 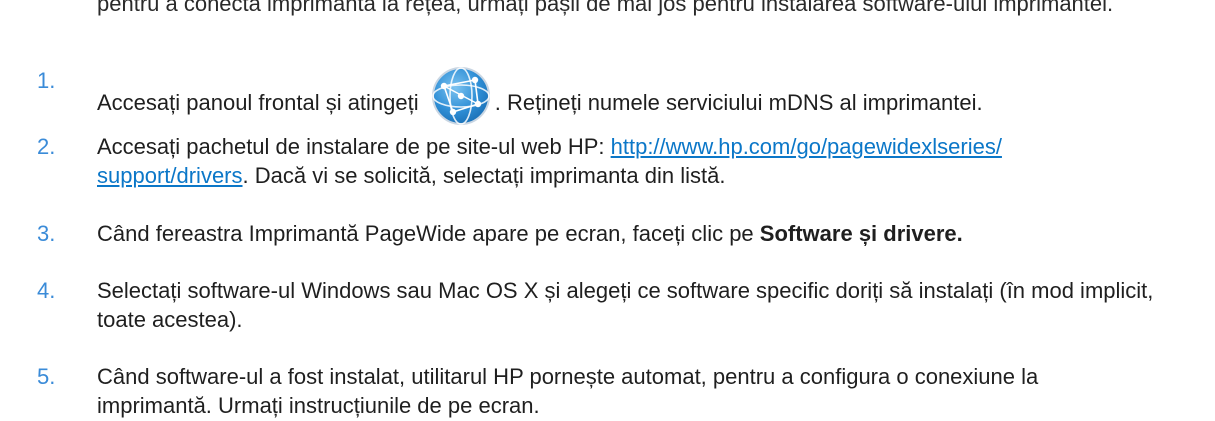 What do you see at coordinates (258, 102) in the screenshot?
I see `step-text-before-icon: Accesați panoul frontal și atingeți` at bounding box center [258, 102].